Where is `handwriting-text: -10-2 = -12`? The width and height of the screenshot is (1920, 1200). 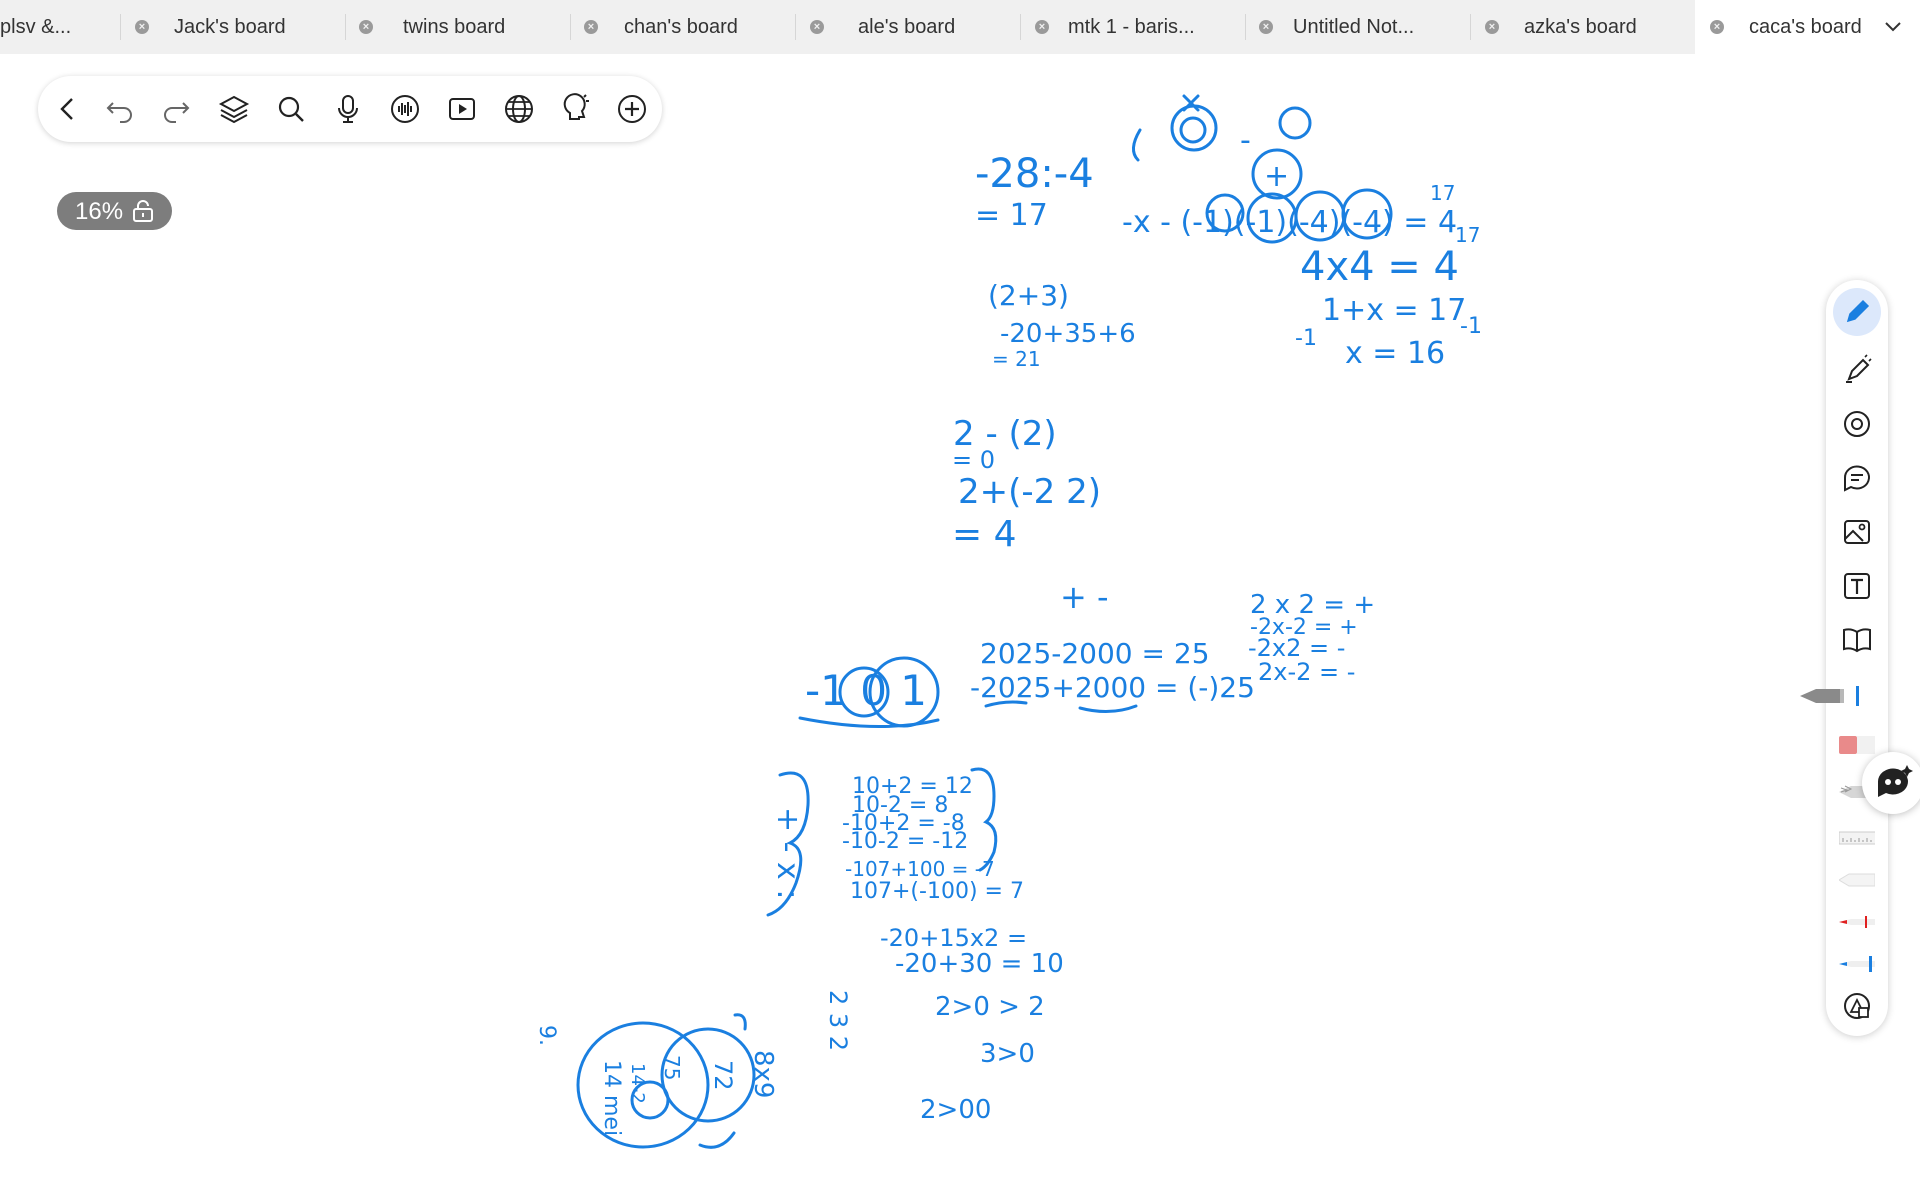 handwriting-text: -10-2 = -12 is located at coordinates (905, 841).